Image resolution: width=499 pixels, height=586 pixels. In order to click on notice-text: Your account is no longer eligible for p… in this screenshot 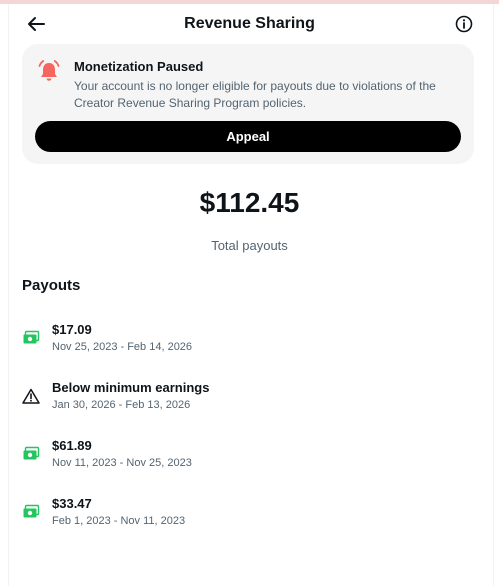, I will do `click(255, 94)`.